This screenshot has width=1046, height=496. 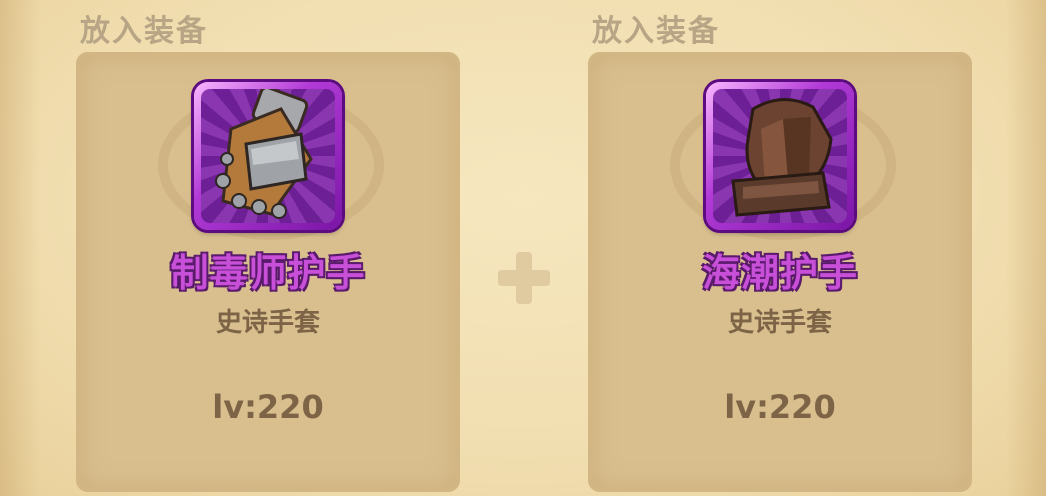 I want to click on left-edge-shade, so click(x=20, y=248).